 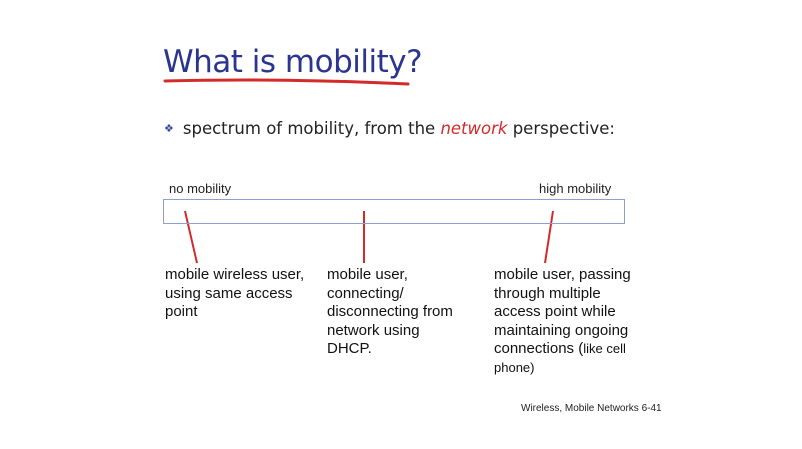 What do you see at coordinates (561, 330) in the screenshot?
I see `col-line: maintaining ongoing` at bounding box center [561, 330].